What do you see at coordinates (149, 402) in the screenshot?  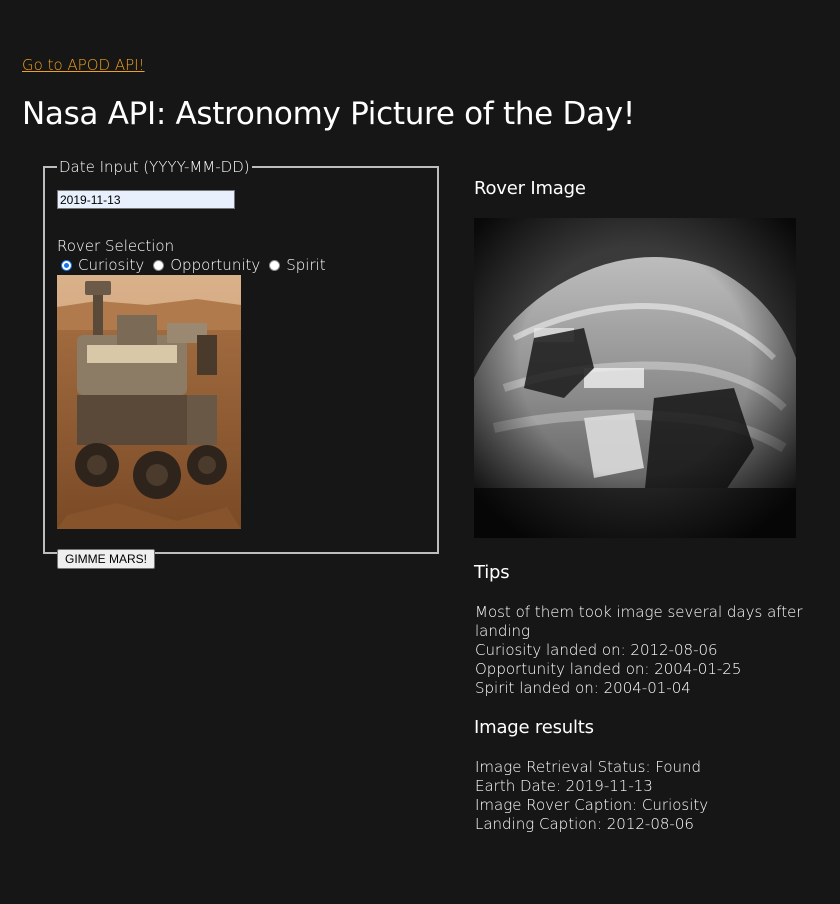 I see `curiosity-rover-photo` at bounding box center [149, 402].